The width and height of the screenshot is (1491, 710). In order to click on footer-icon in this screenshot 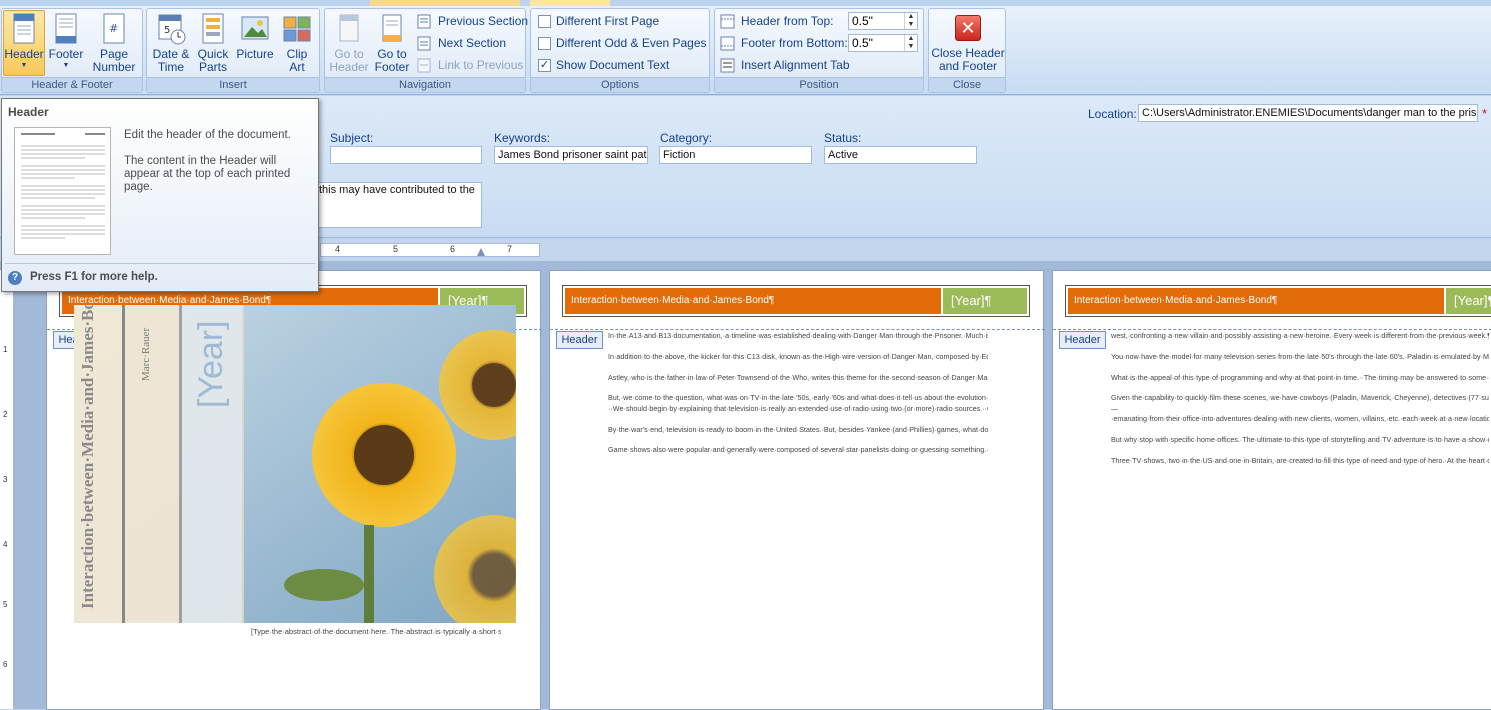, I will do `click(66, 29)`.